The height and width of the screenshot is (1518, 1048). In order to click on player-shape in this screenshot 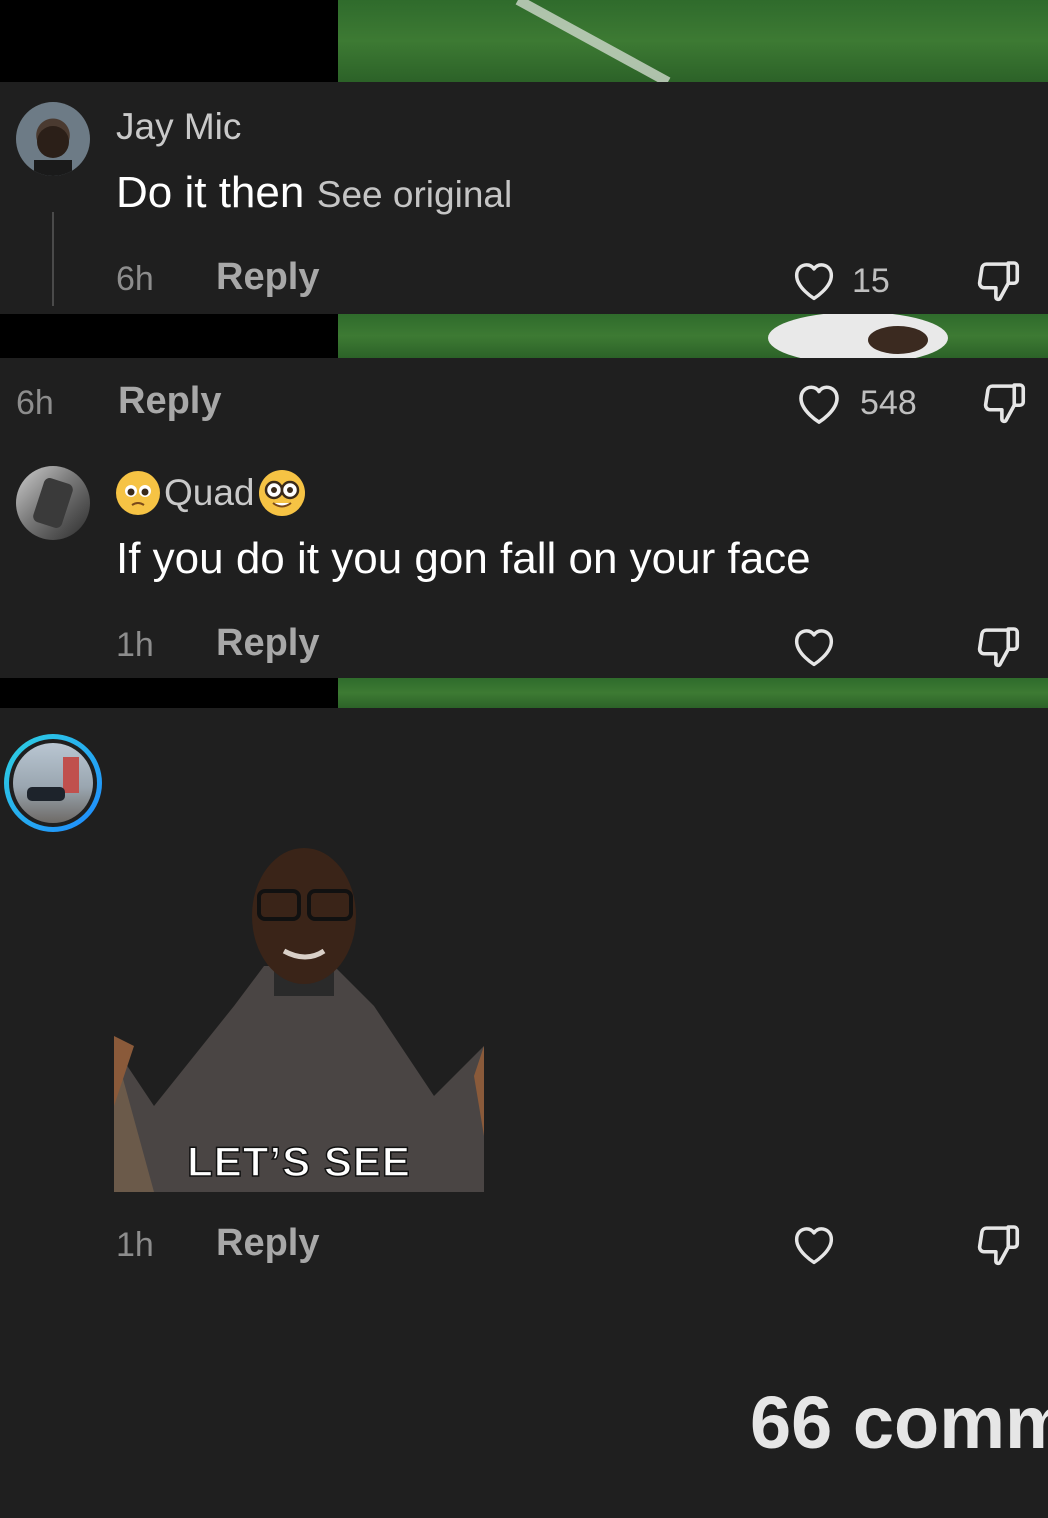, I will do `click(858, 336)`.